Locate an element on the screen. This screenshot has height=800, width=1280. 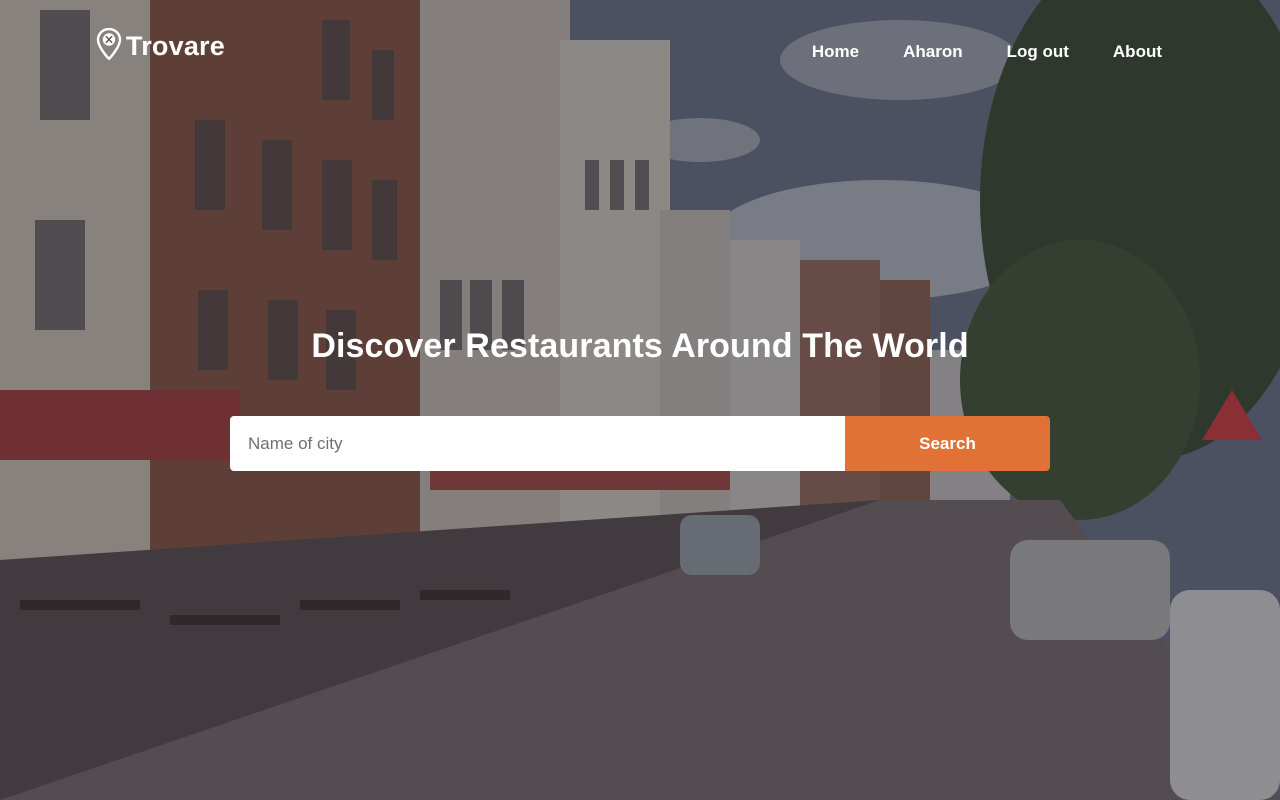
nav-item-home: Home is located at coordinates (835, 52).